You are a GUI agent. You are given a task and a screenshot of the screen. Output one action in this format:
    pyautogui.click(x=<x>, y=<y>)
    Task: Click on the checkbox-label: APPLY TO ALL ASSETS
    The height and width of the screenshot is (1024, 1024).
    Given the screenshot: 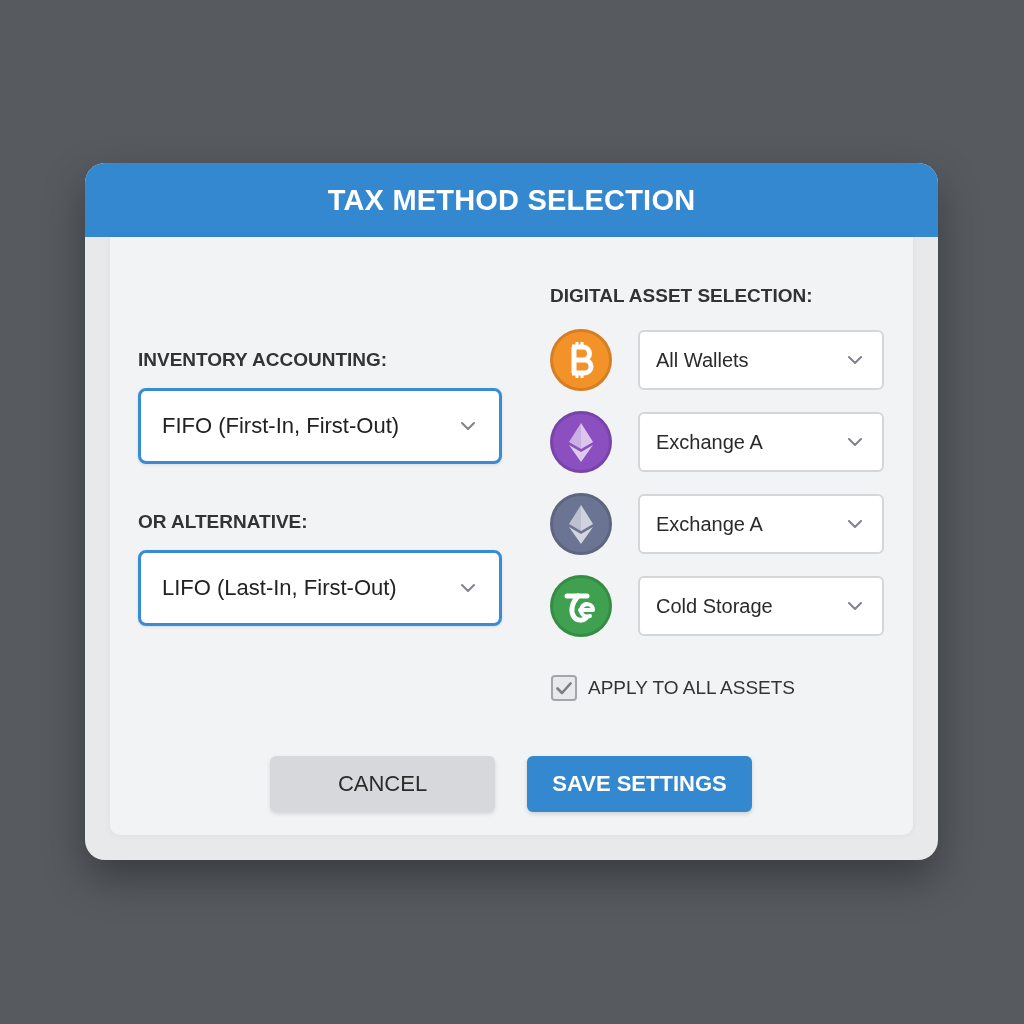 What is the action you would take?
    pyautogui.click(x=691, y=688)
    